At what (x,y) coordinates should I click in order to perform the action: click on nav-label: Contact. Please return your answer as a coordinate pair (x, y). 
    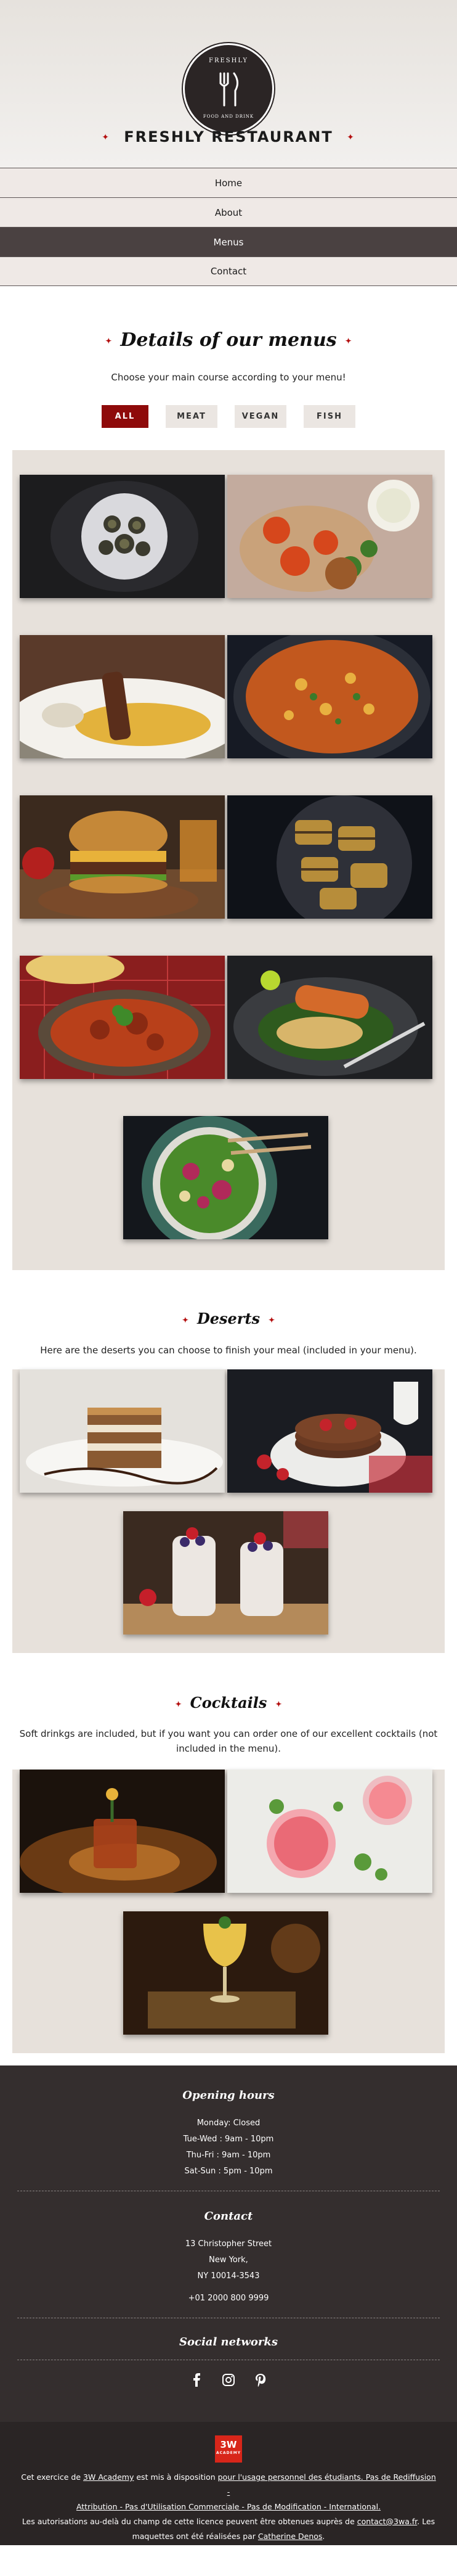
    Looking at the image, I should click on (228, 271).